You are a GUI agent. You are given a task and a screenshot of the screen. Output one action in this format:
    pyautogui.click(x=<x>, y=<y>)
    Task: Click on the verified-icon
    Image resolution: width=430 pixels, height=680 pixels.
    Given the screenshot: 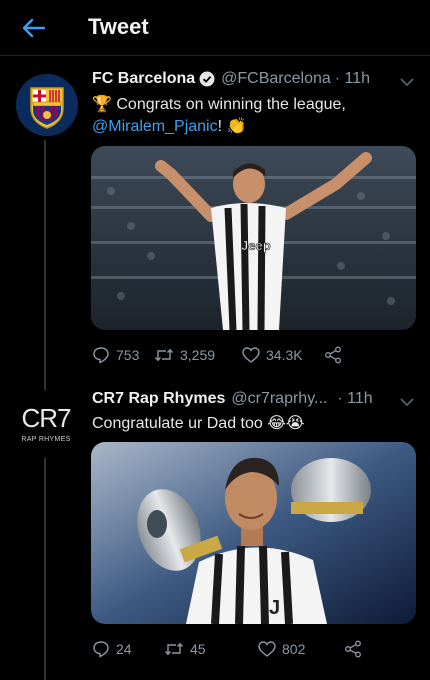 What is the action you would take?
    pyautogui.click(x=207, y=79)
    